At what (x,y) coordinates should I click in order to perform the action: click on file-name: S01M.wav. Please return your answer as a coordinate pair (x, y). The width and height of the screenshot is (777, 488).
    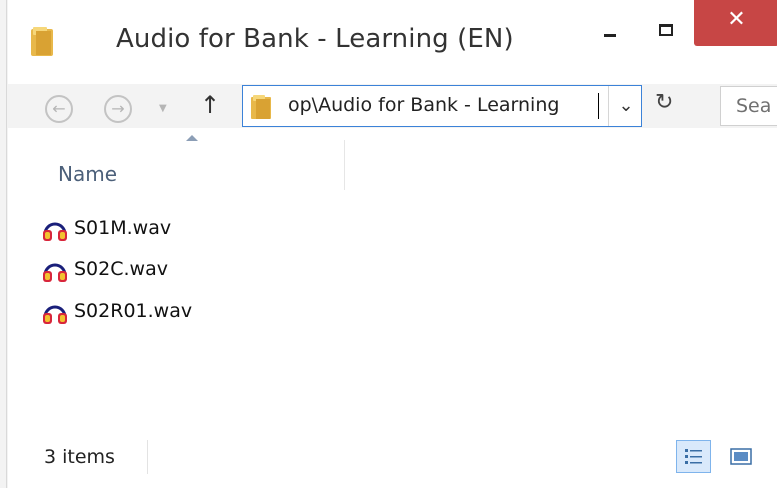
    Looking at the image, I should click on (123, 228).